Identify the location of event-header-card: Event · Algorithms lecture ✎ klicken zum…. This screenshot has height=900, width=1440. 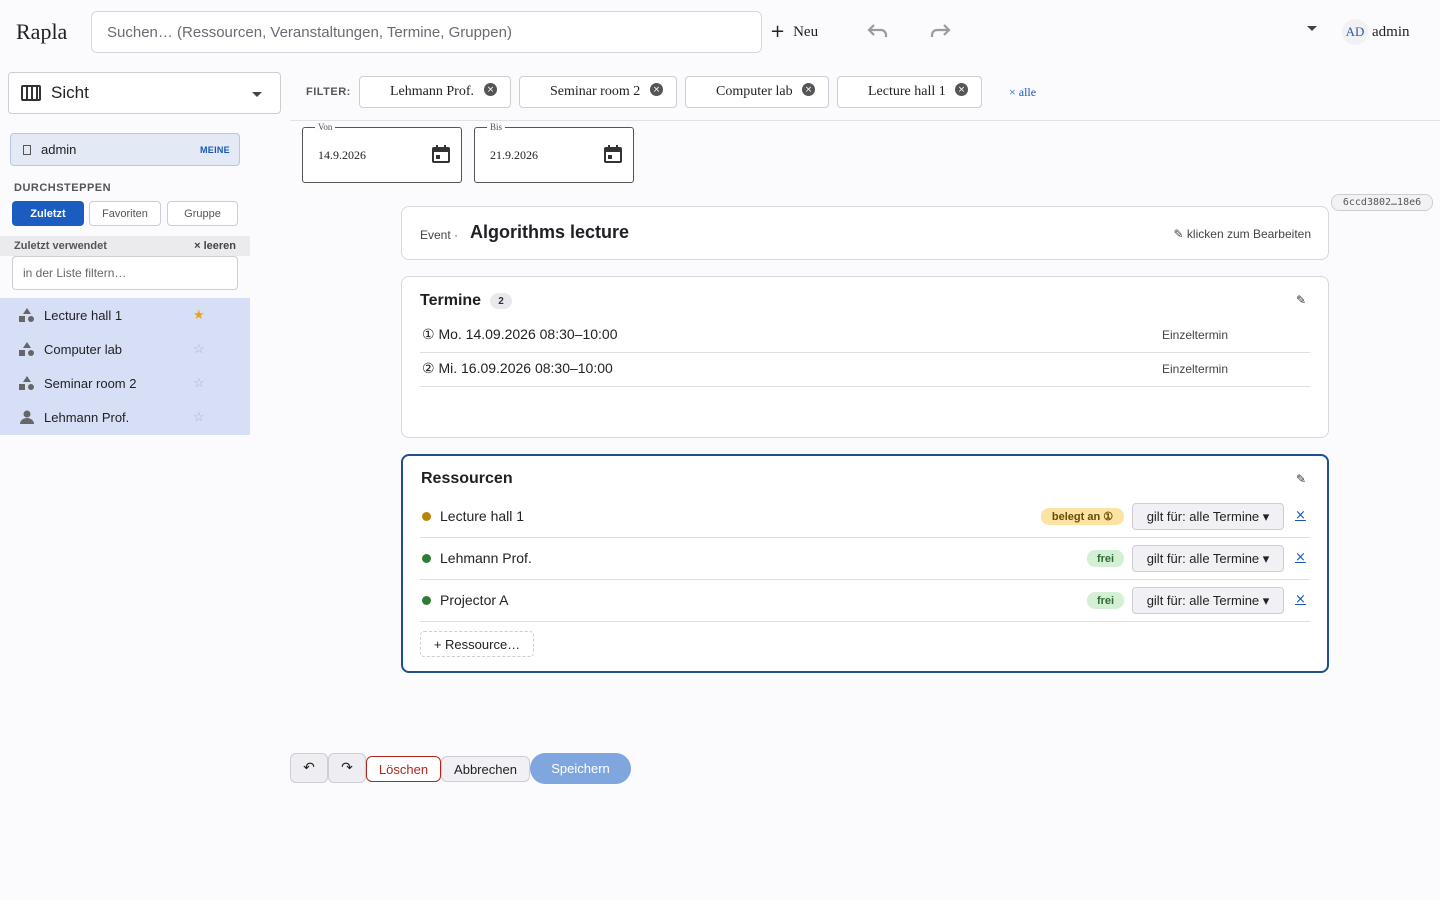
(865, 233).